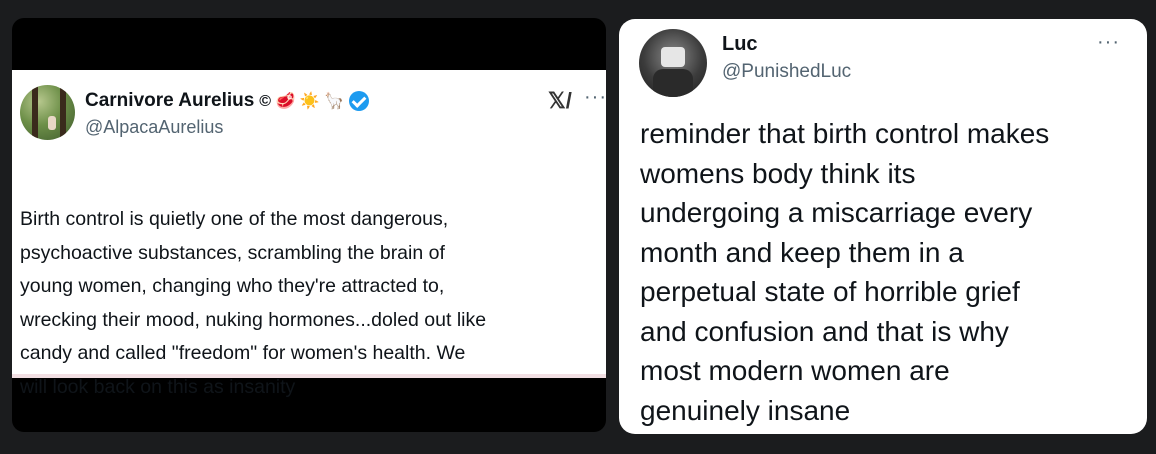 Image resolution: width=1156 pixels, height=454 pixels. Describe the element at coordinates (802, 252) in the screenshot. I see `tweet-text-line: month and keep them in a` at that location.